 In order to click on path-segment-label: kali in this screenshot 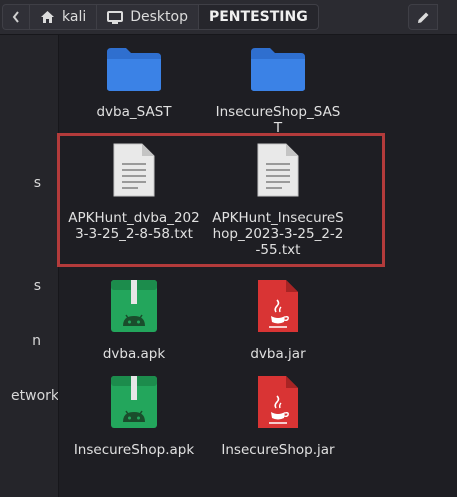, I will do `click(74, 17)`.